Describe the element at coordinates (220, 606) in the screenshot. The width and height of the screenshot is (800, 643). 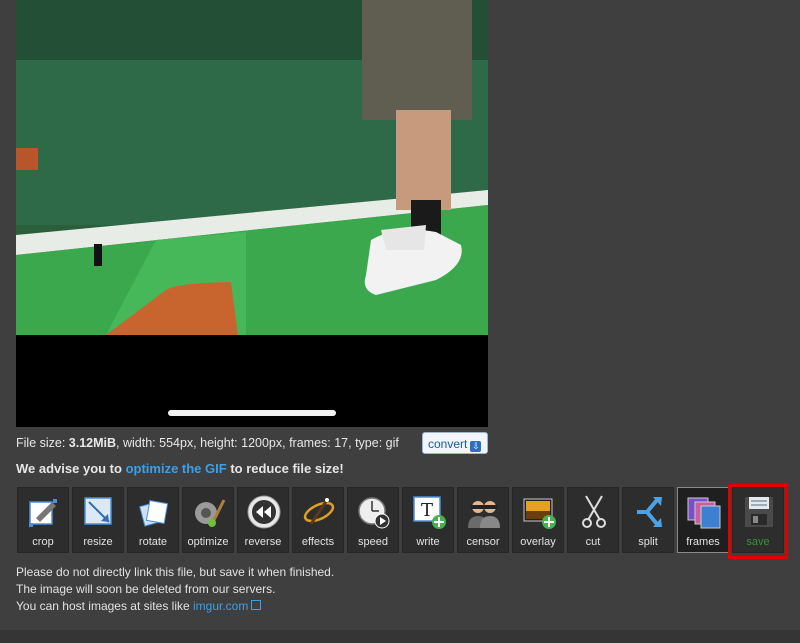
I see `imgur-link: imgur.com` at that location.